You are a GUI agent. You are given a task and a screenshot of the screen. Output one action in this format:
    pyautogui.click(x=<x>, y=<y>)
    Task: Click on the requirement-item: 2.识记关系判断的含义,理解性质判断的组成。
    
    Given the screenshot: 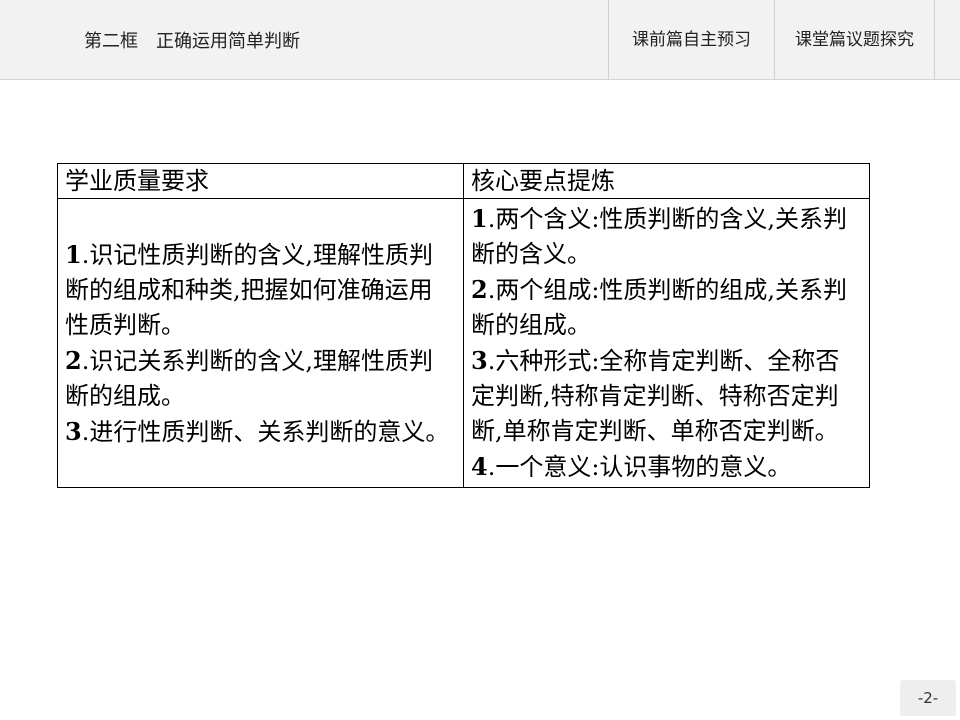 What is the action you would take?
    pyautogui.click(x=260, y=378)
    